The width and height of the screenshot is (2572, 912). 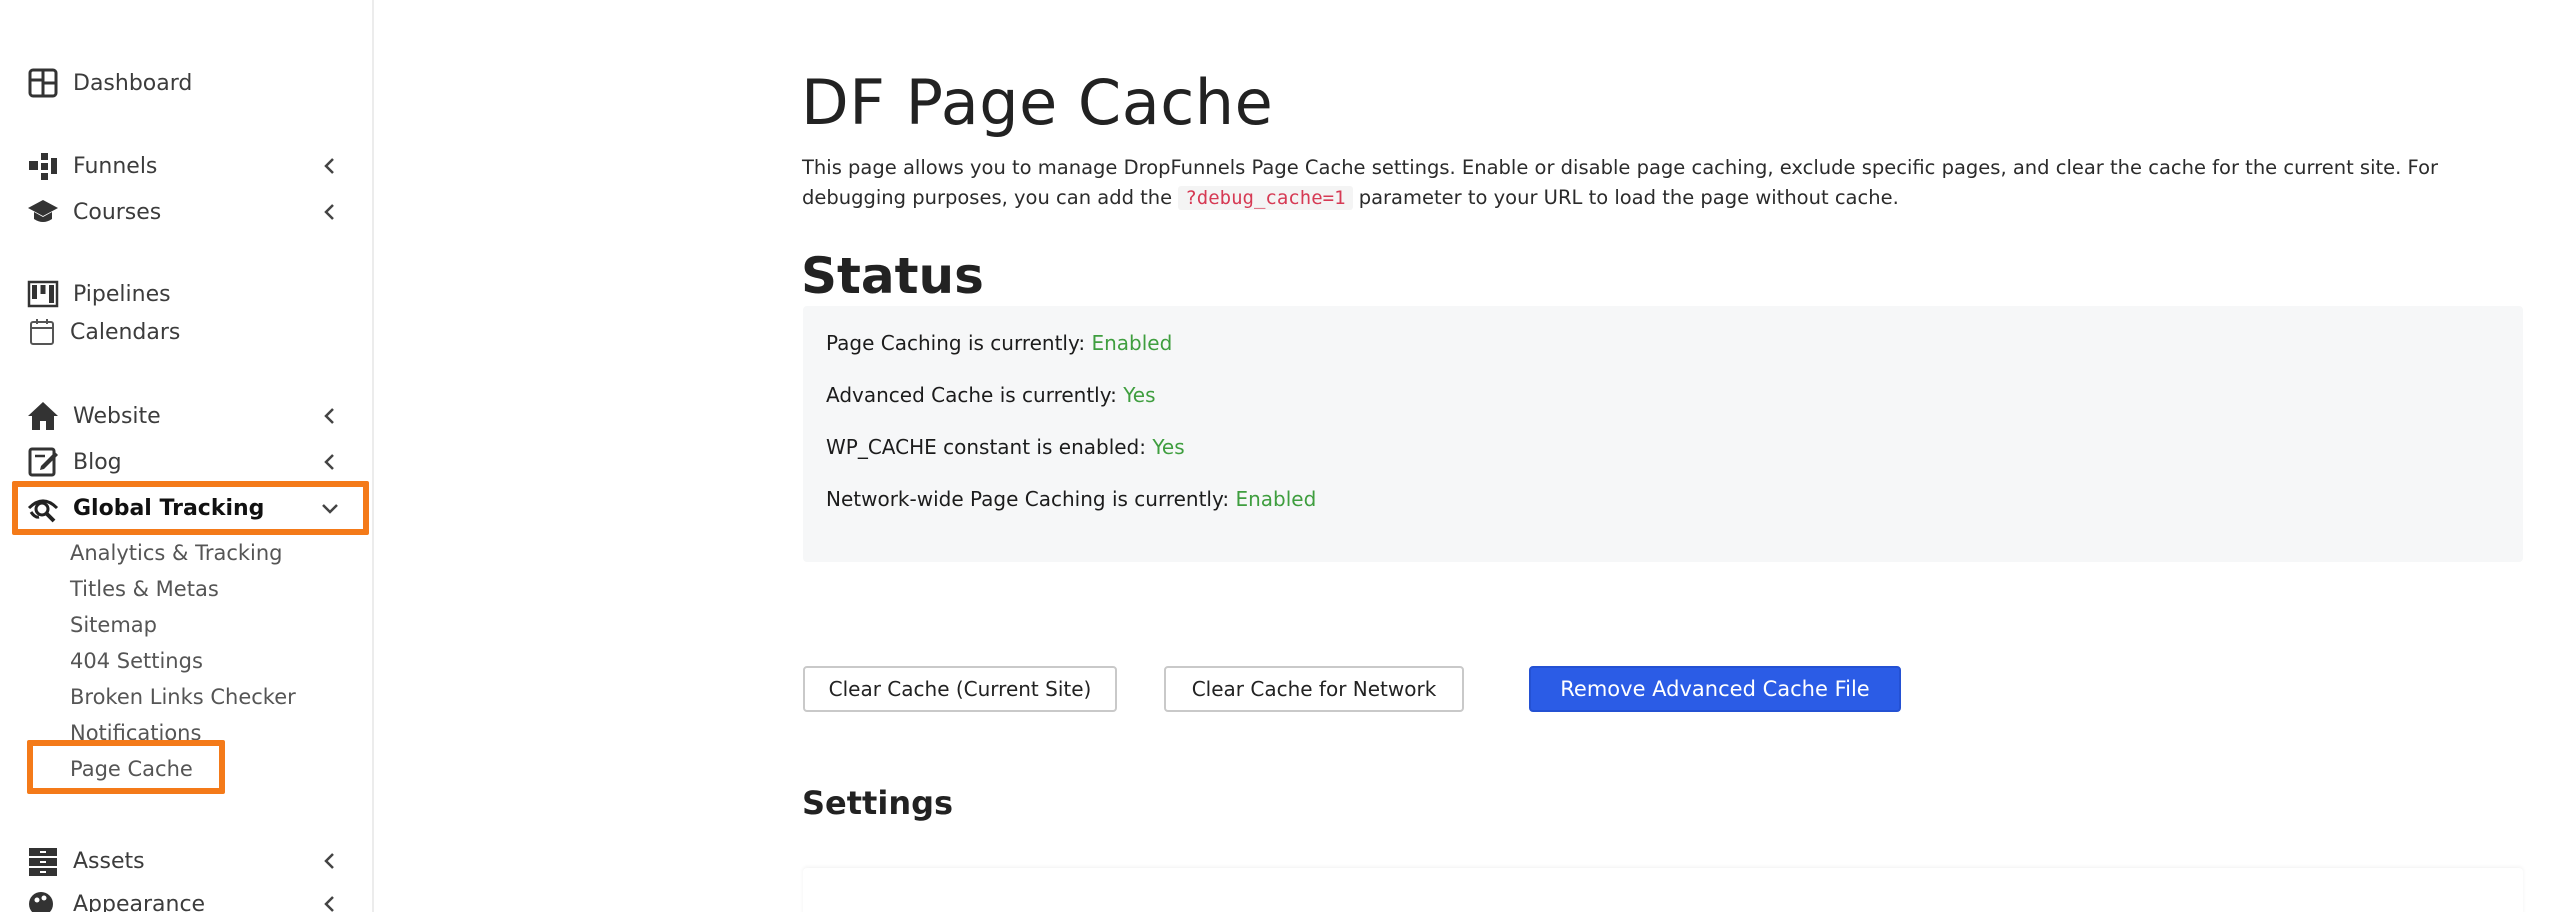 I want to click on sidebar-item-pipelines: Pipelines, so click(x=187, y=294).